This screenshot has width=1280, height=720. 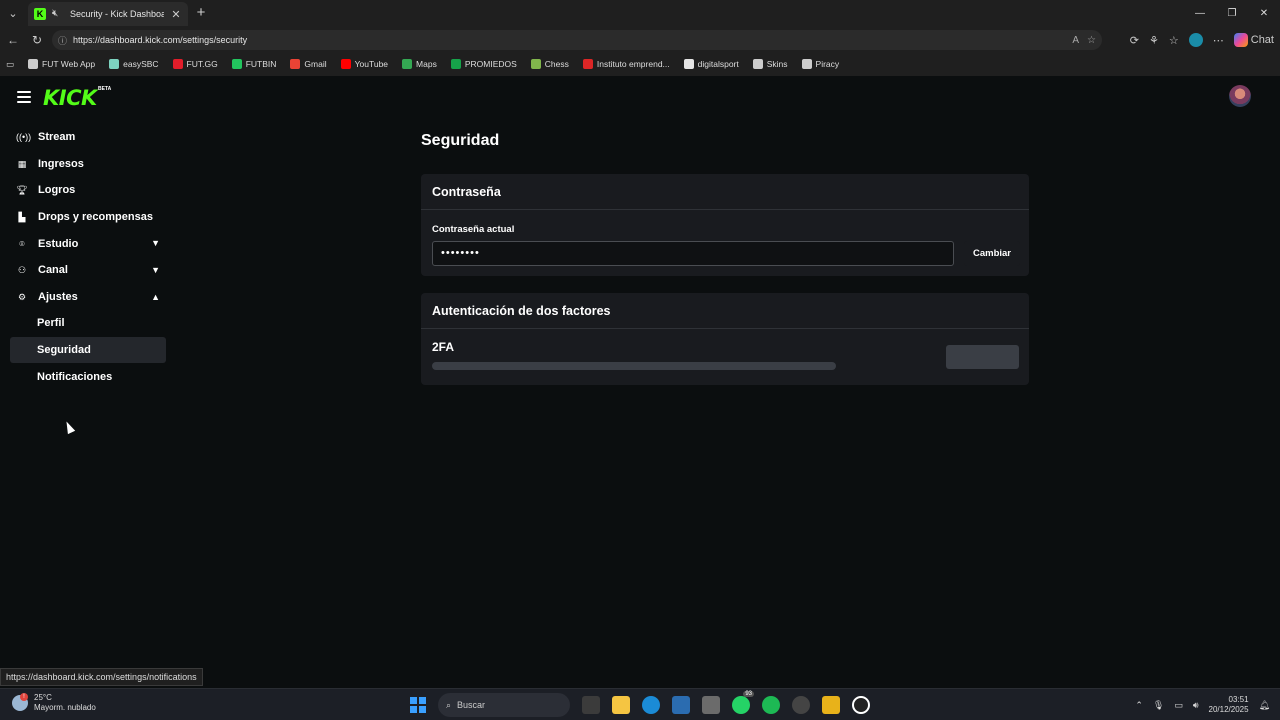 I want to click on date: 20/12/2025, so click(x=1228, y=709).